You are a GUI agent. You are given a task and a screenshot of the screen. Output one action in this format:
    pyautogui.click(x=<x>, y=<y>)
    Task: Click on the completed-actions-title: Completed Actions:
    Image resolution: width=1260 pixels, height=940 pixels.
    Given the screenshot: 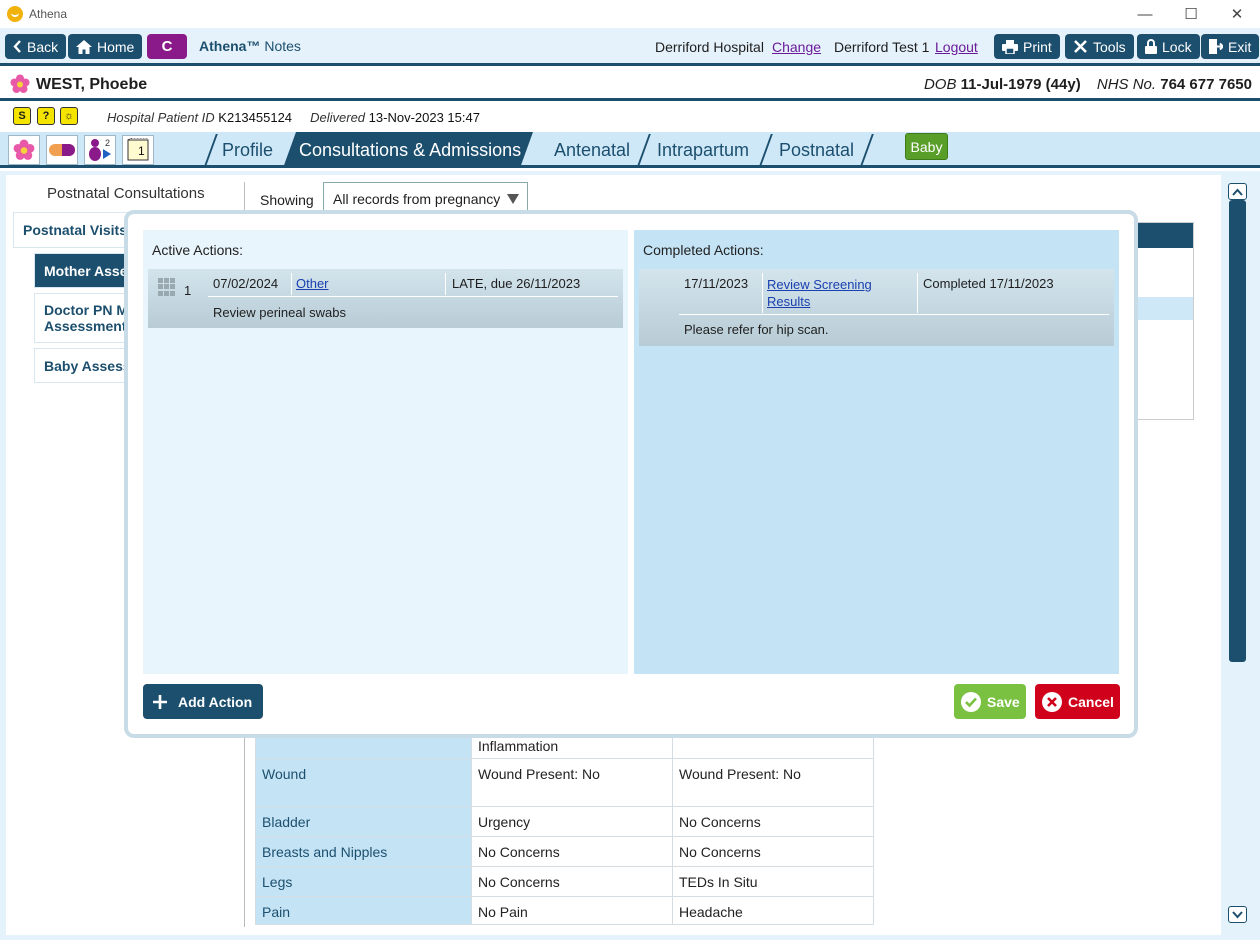 What is the action you would take?
    pyautogui.click(x=703, y=250)
    